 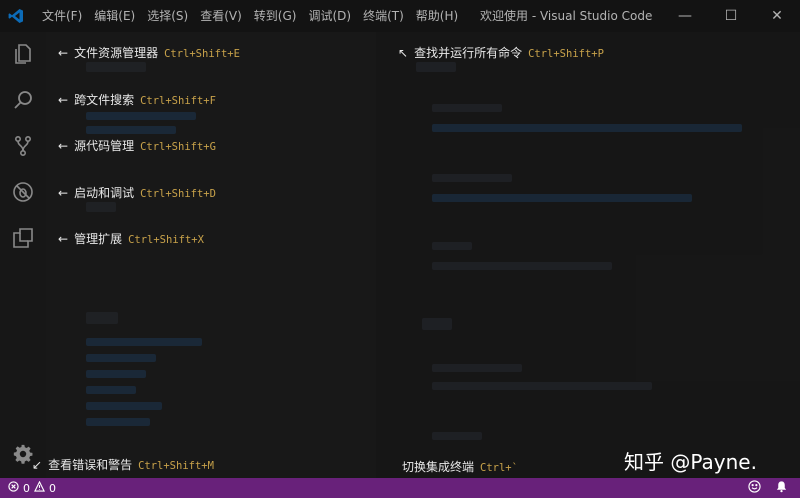 I want to click on hint-shortcut: Ctrl+Shift+G, so click(x=178, y=147).